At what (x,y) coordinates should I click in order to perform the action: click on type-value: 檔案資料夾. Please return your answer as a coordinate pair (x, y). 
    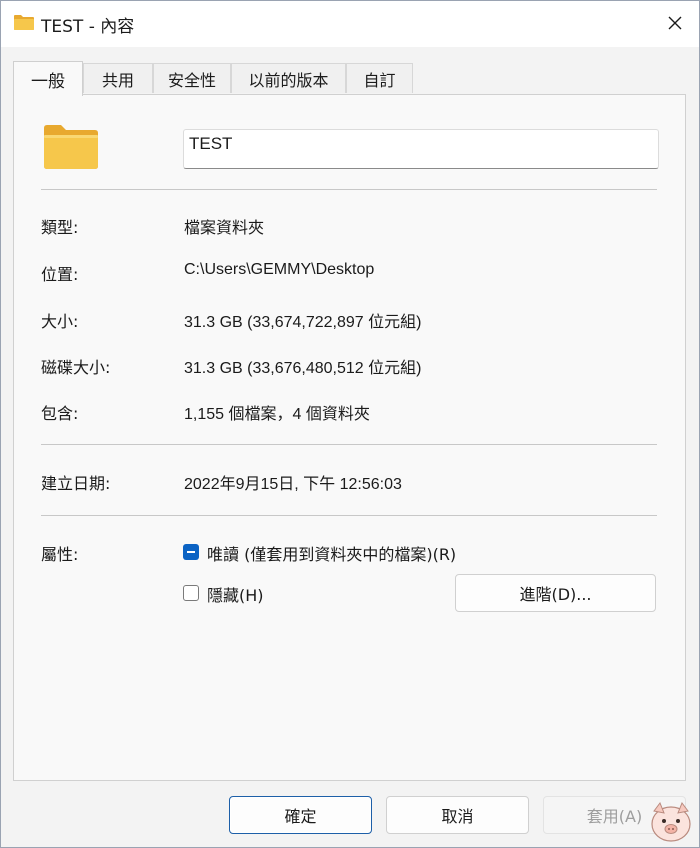
    Looking at the image, I should click on (224, 228).